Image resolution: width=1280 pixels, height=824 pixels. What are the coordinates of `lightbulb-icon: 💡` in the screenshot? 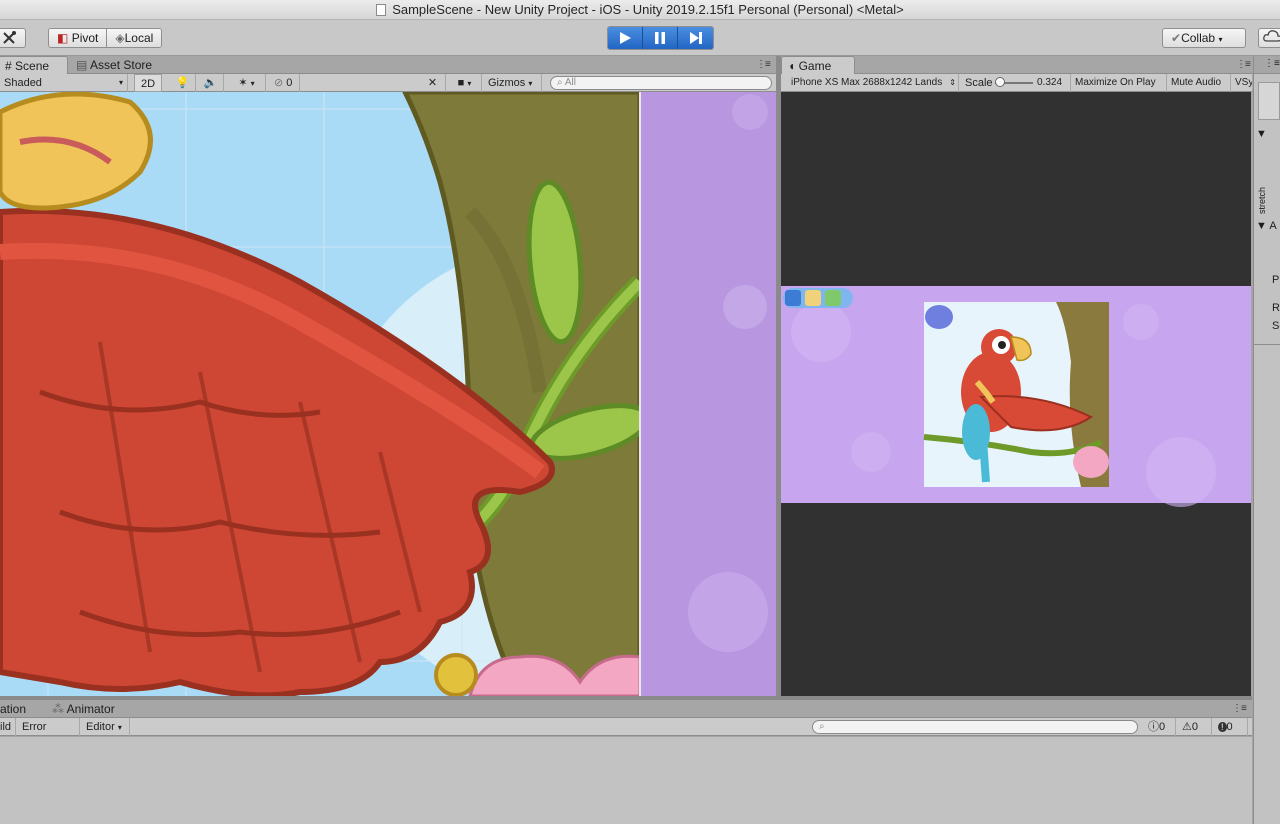 It's located at (182, 83).